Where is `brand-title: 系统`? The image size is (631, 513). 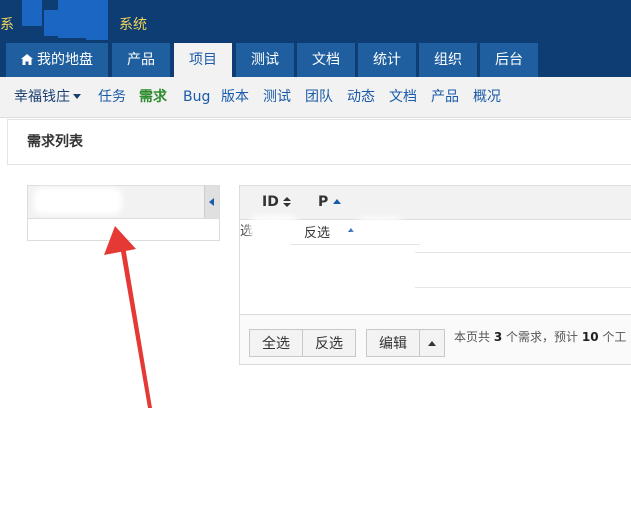 brand-title: 系统 is located at coordinates (133, 25).